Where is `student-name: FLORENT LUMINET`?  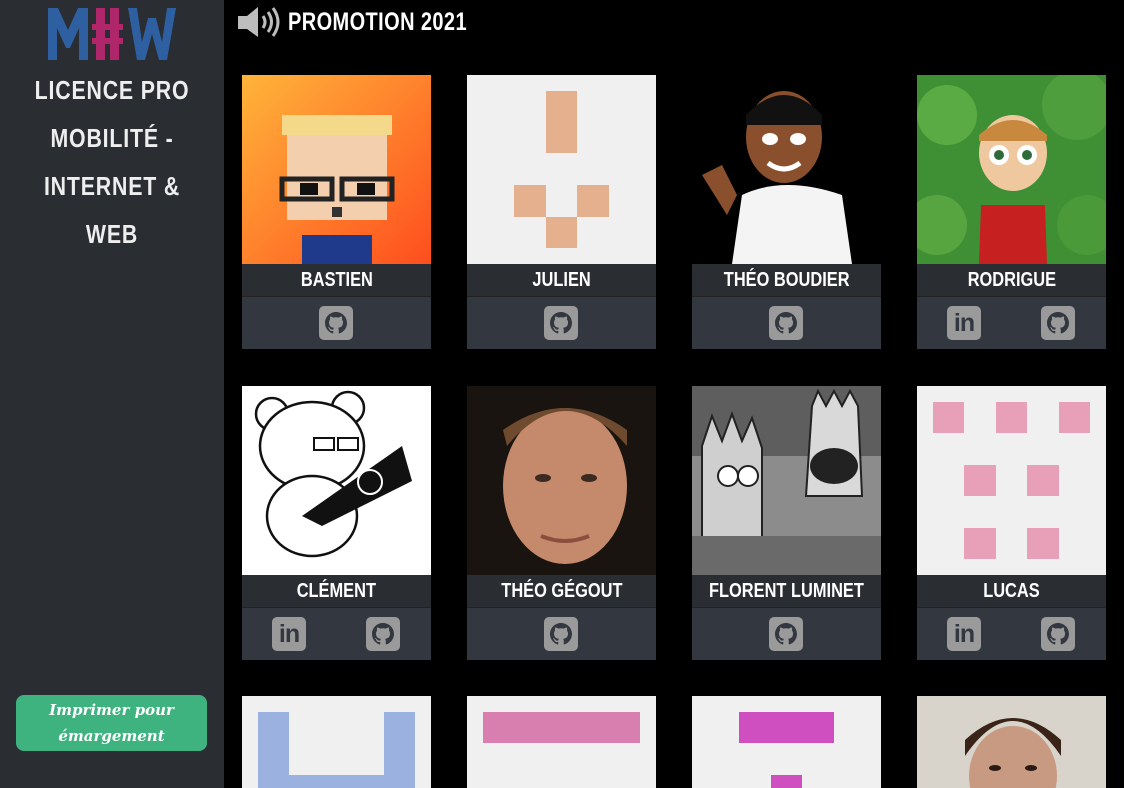 student-name: FLORENT LUMINET is located at coordinates (786, 591).